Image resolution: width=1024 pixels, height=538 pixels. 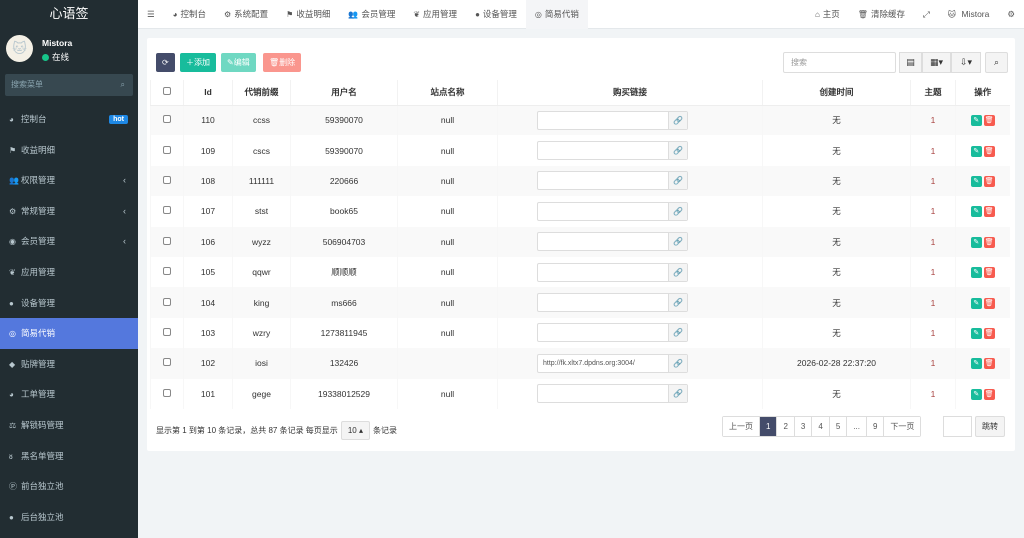 I want to click on jump-button: 跳转, so click(x=990, y=426).